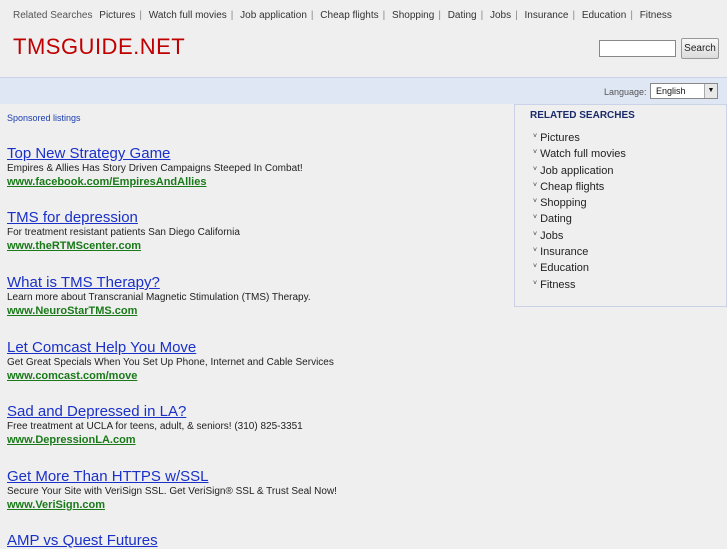 The image size is (727, 549). I want to click on related-item-shopping: ˅ Shopping, so click(579, 202).